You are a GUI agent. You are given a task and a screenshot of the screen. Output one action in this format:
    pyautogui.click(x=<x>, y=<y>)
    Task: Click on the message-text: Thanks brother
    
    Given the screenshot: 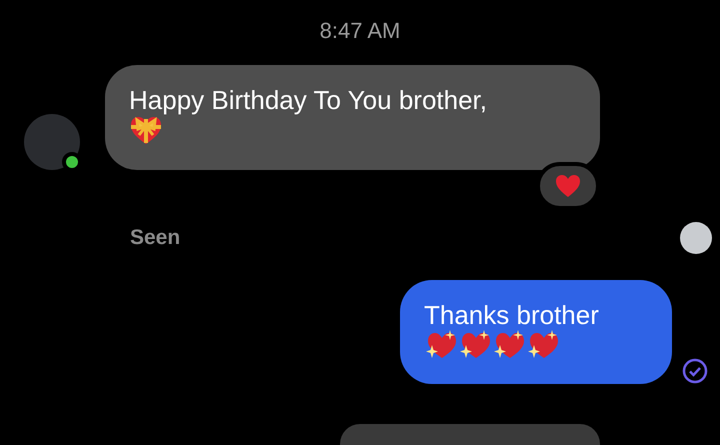 What is the action you would take?
    pyautogui.click(x=512, y=315)
    